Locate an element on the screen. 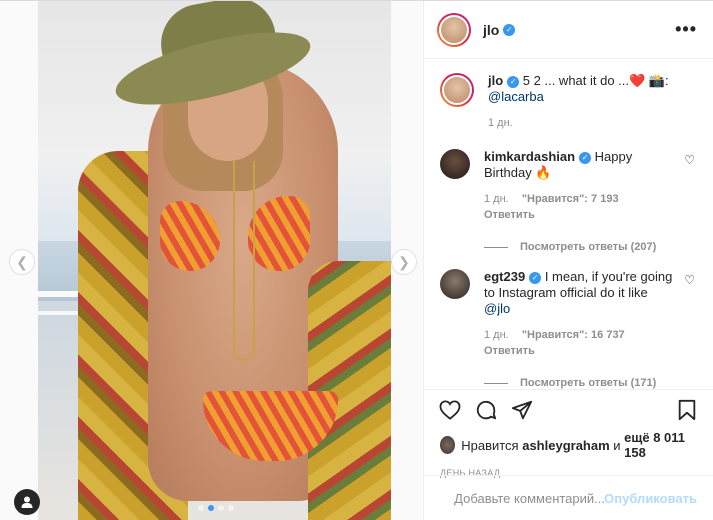 The height and width of the screenshot is (520, 713). likes-others-count: ещё 8 011 158 is located at coordinates (660, 445).